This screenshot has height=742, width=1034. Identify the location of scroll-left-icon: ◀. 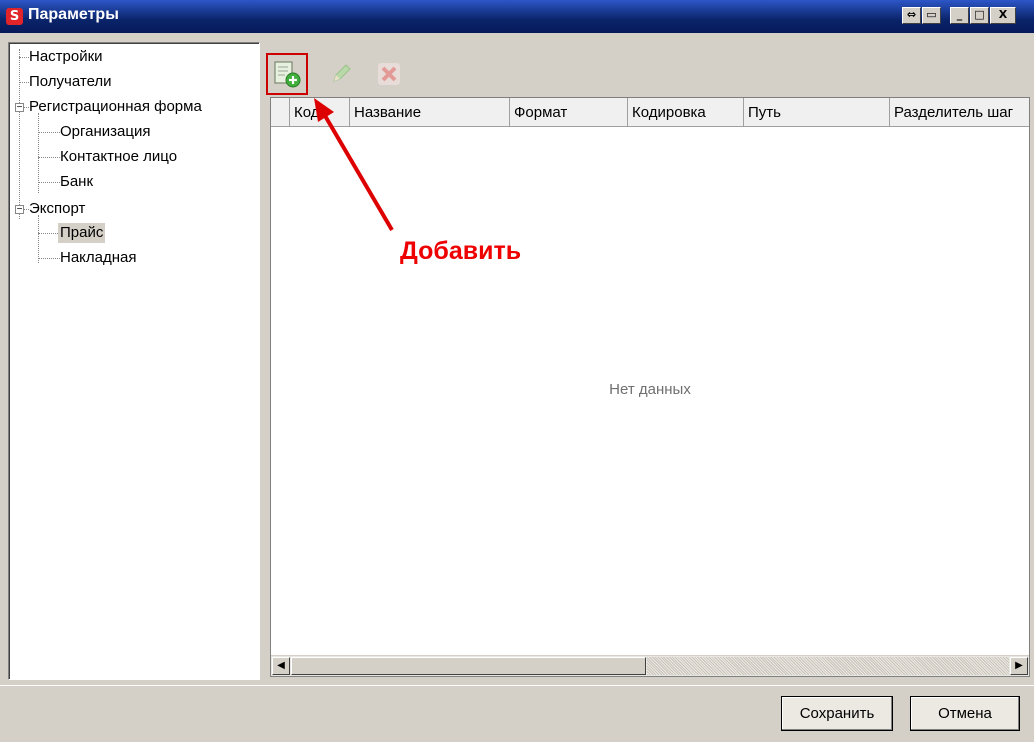
(281, 666).